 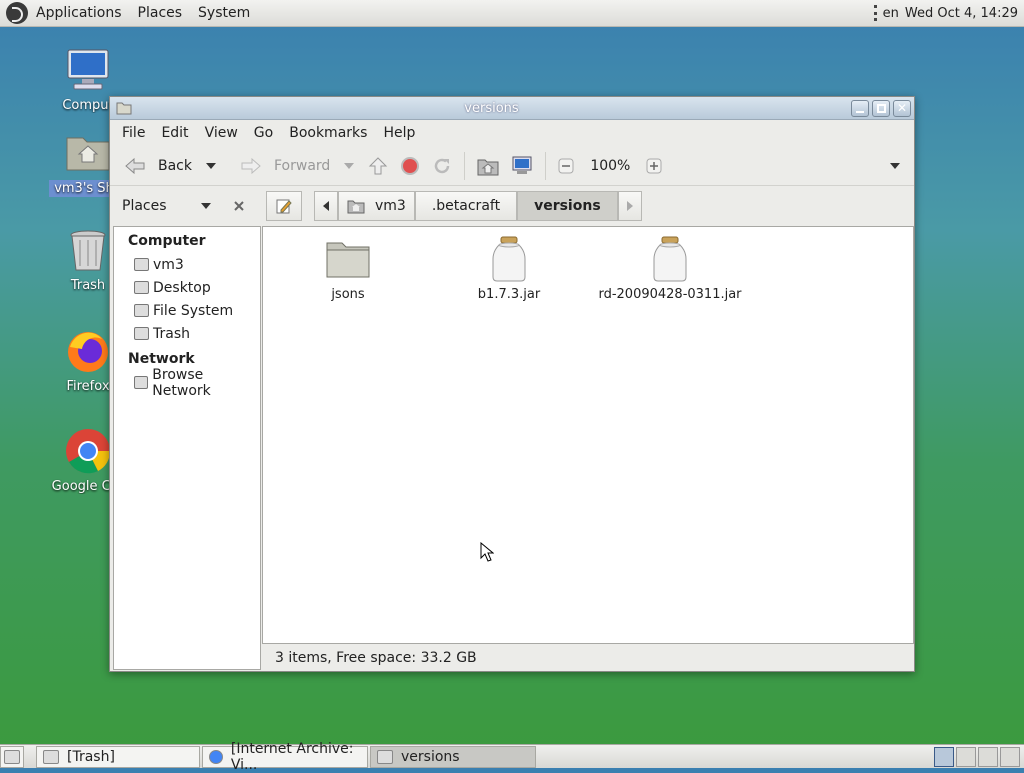 I want to click on breadcrumb-label: versions, so click(x=567, y=206).